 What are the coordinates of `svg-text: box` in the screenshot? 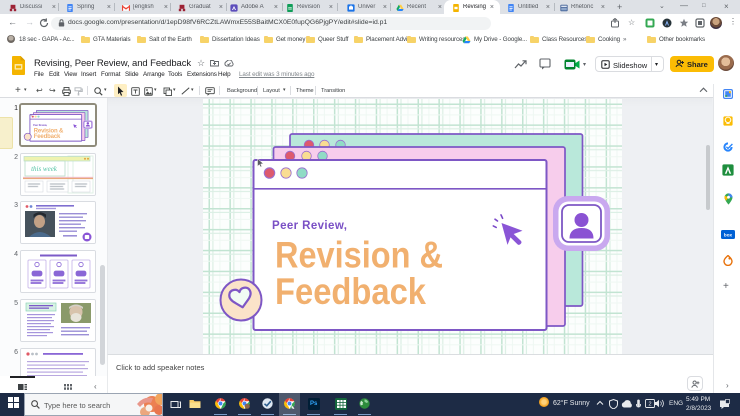 It's located at (728, 235).